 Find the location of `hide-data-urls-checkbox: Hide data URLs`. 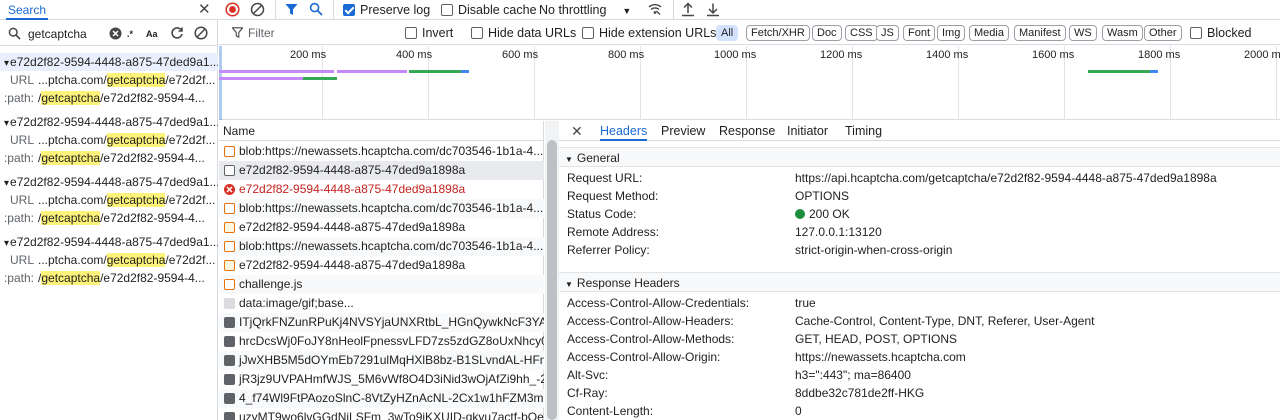

hide-data-urls-checkbox: Hide data URLs is located at coordinates (523, 33).